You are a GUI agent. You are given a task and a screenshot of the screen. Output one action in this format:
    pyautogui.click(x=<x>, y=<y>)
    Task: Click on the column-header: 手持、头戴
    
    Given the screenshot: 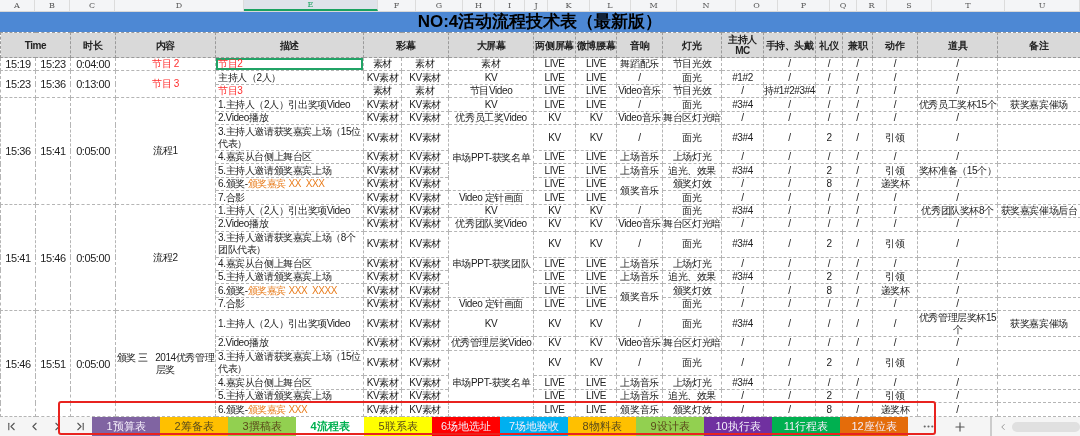 What is the action you would take?
    pyautogui.click(x=789, y=45)
    